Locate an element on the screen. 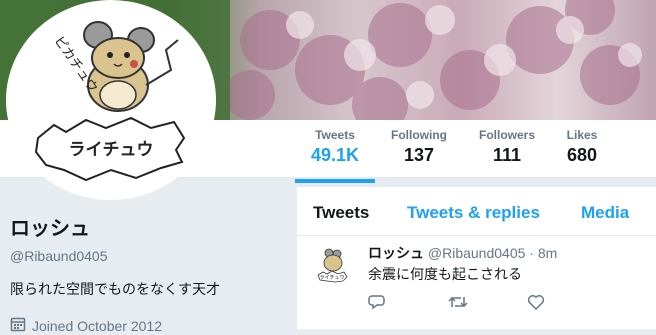 This screenshot has width=656, height=335. stat-likes: Likes 680 is located at coordinates (582, 147).